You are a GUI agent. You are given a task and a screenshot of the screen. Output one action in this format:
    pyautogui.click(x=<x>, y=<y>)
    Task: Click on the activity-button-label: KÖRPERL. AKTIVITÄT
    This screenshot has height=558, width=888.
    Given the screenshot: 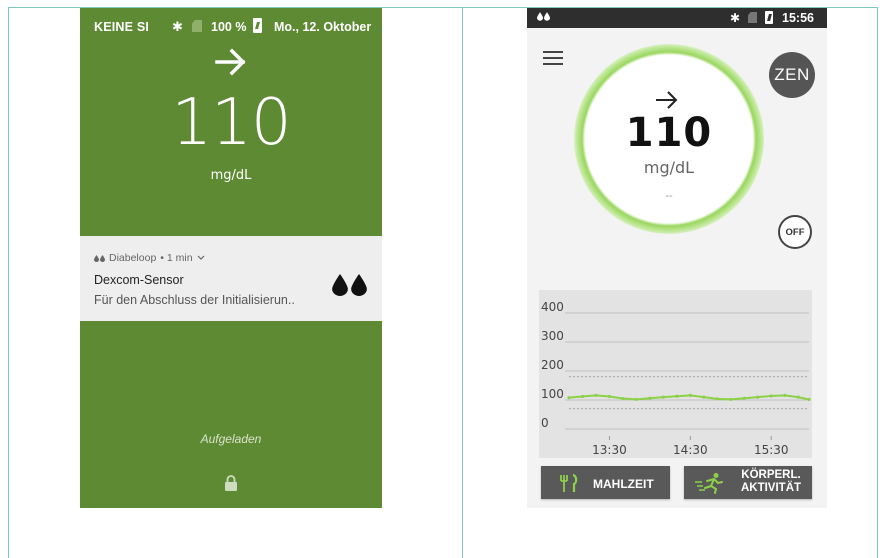 What is the action you would take?
    pyautogui.click(x=771, y=482)
    